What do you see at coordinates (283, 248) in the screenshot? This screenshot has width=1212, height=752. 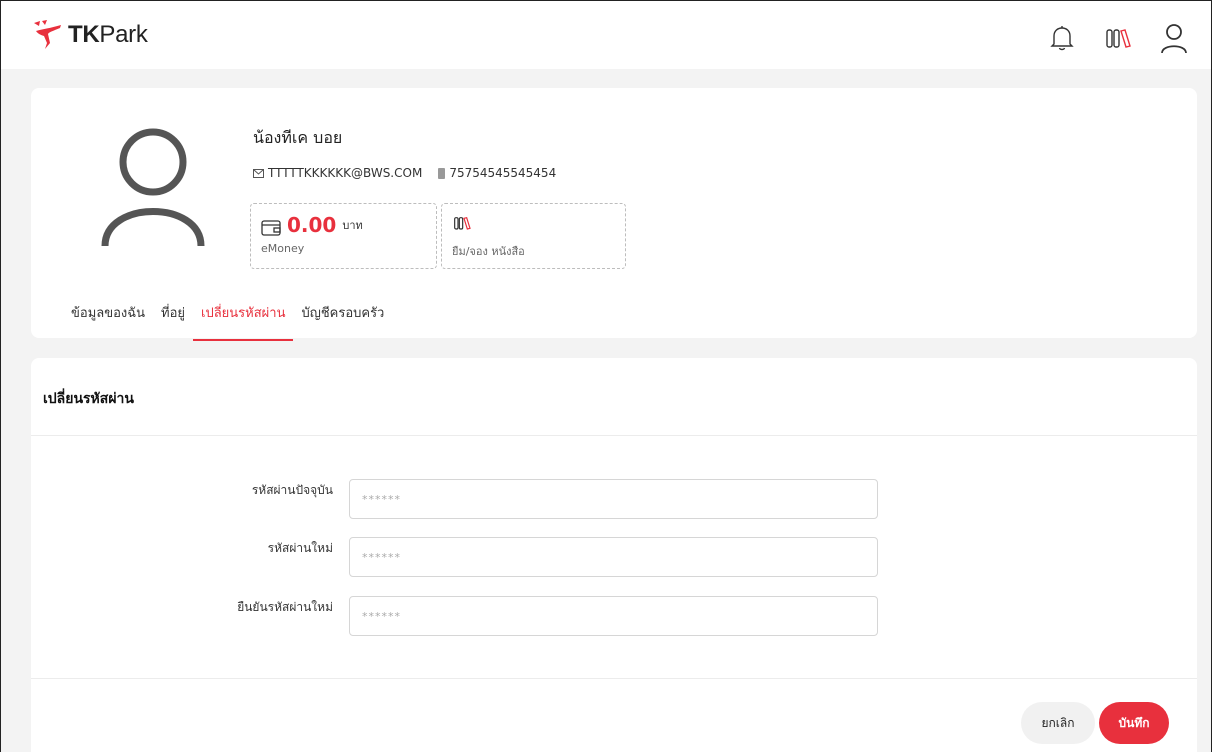 I see `emoney-label: eMoney` at bounding box center [283, 248].